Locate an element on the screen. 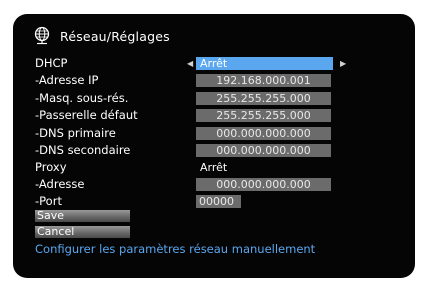 The image size is (428, 290). proxy-address-field: 000.000.000.000 is located at coordinates (263, 184).